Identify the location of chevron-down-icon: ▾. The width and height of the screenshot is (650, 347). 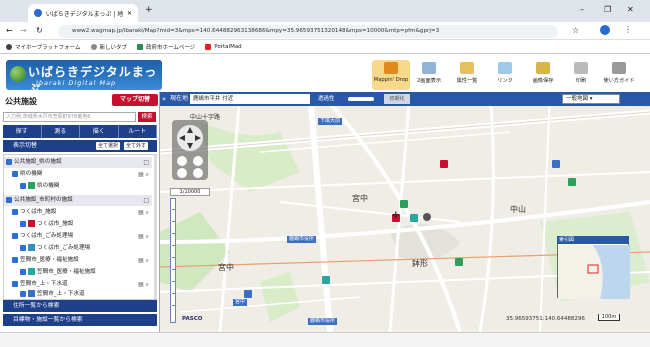
(591, 99).